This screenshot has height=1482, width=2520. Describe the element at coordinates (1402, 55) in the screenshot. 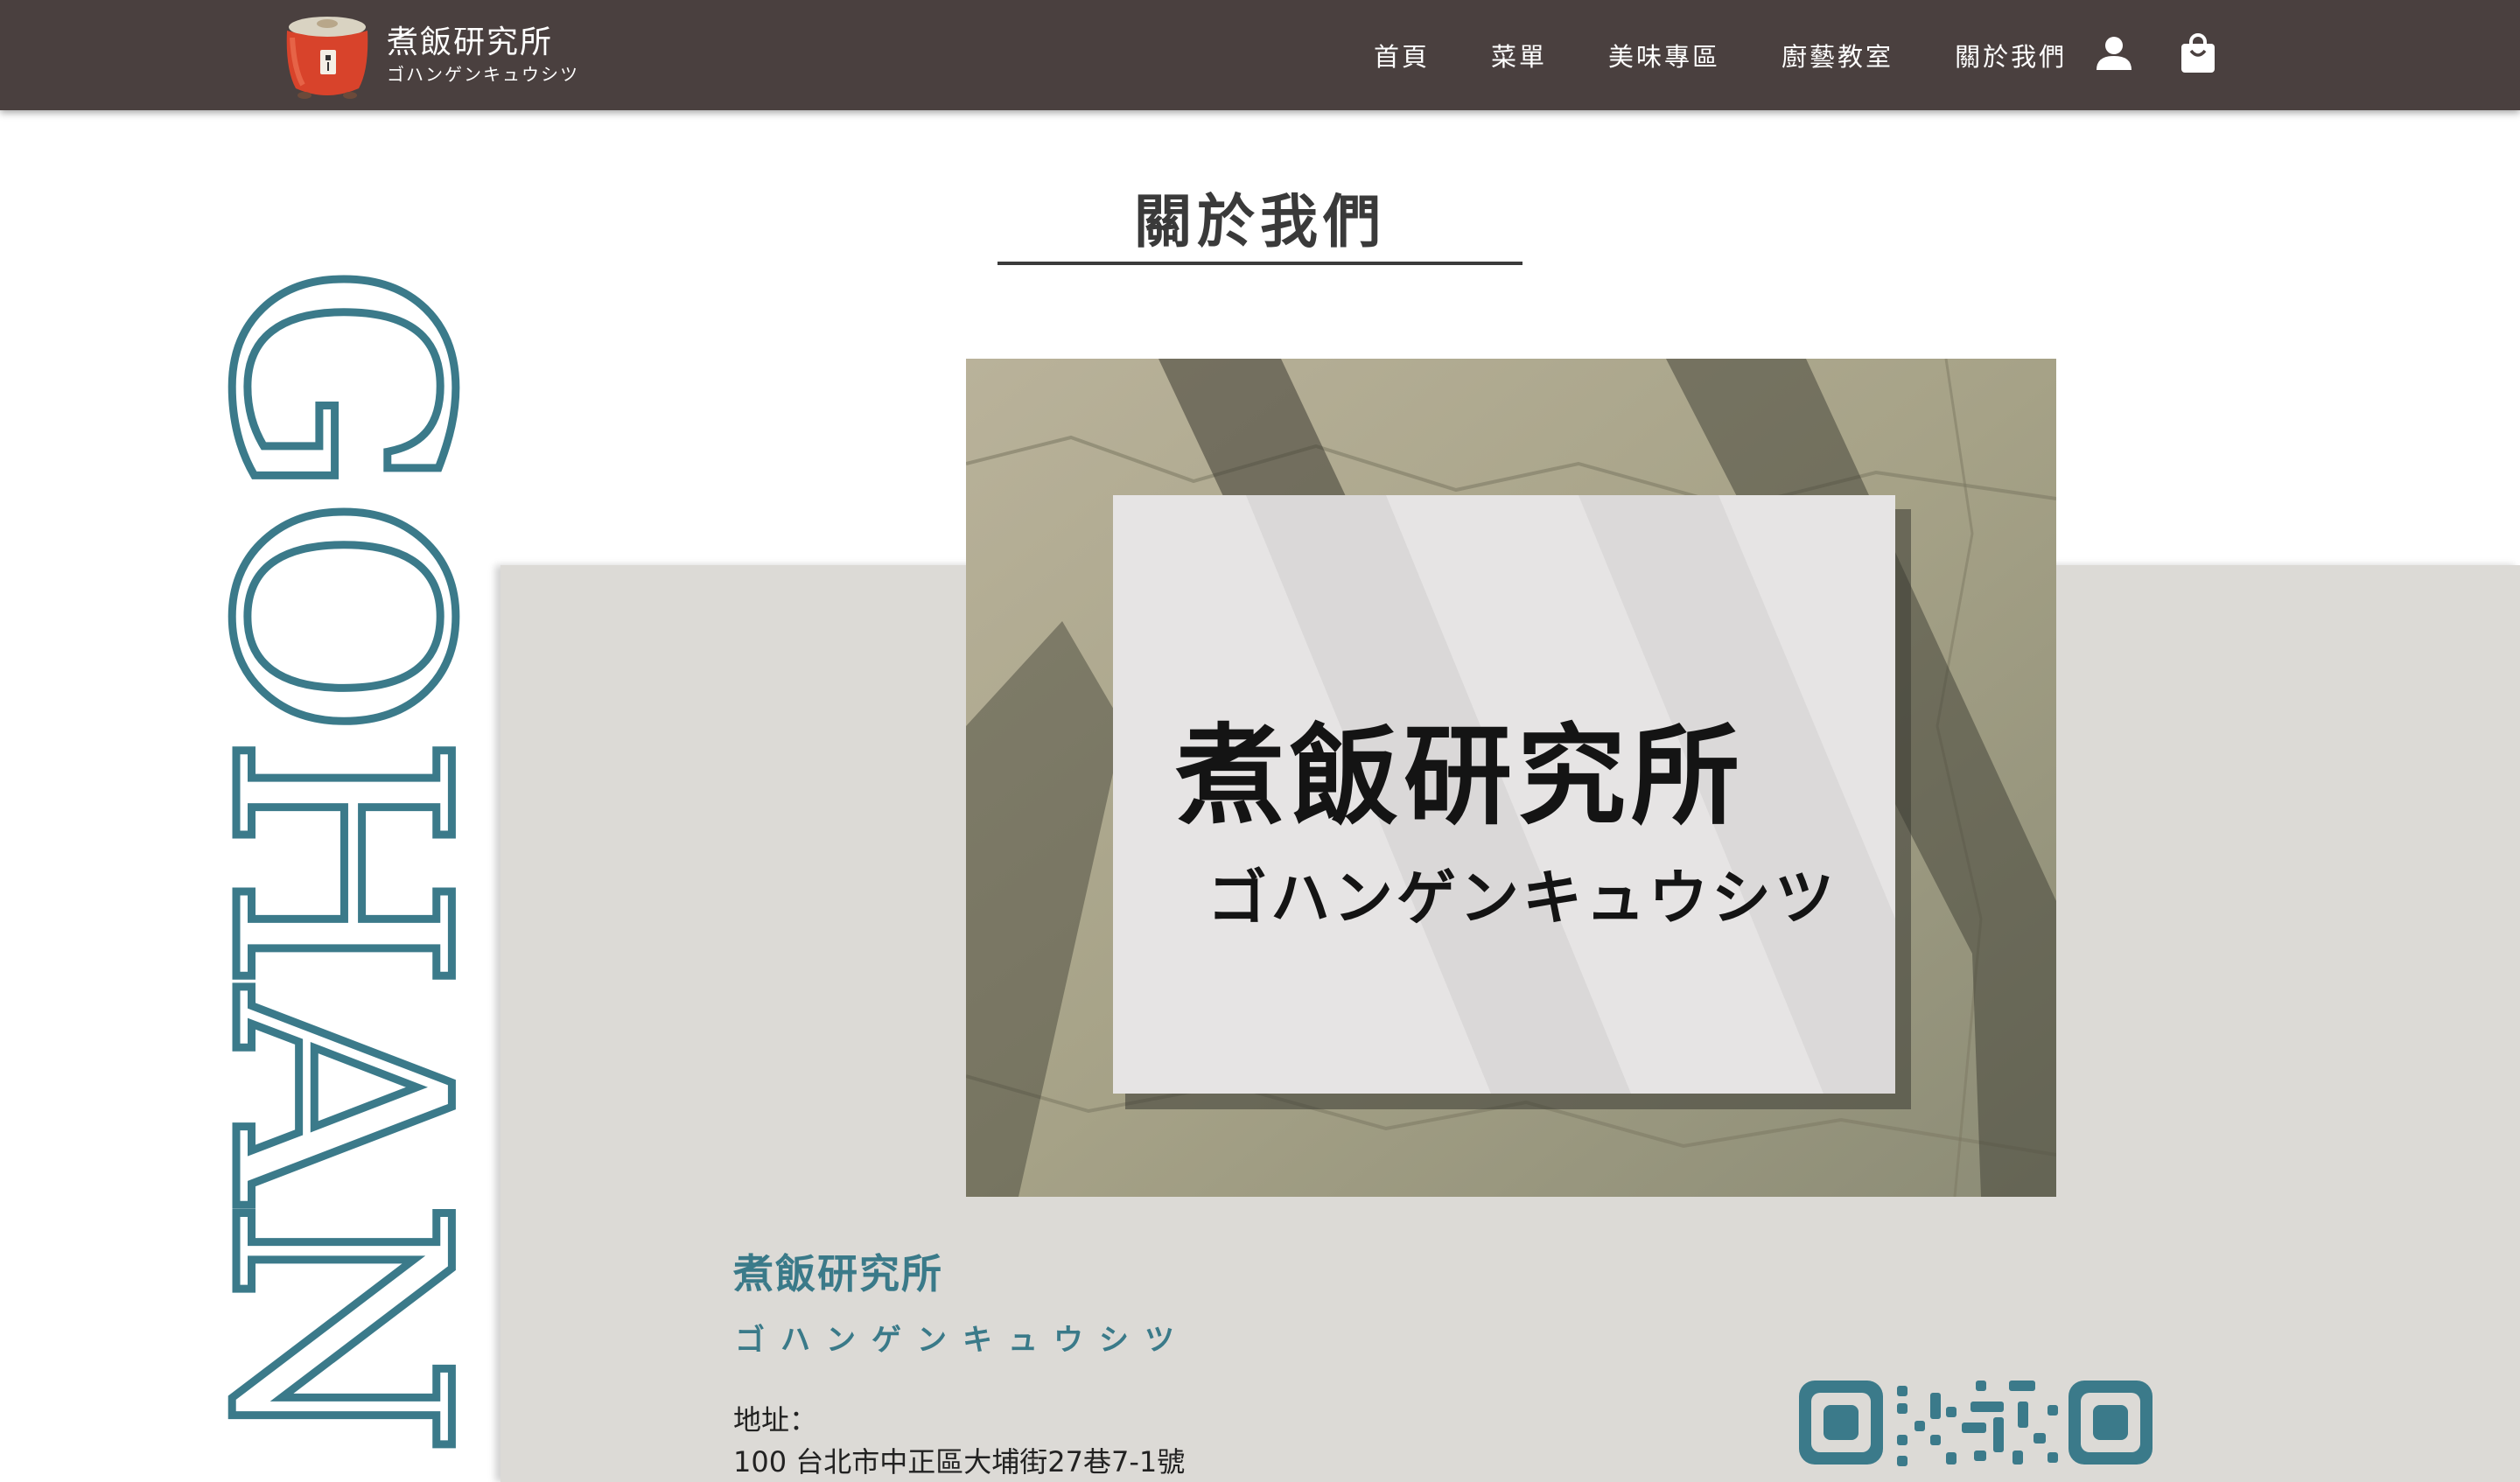

I see `nav-item-home: 首頁` at that location.